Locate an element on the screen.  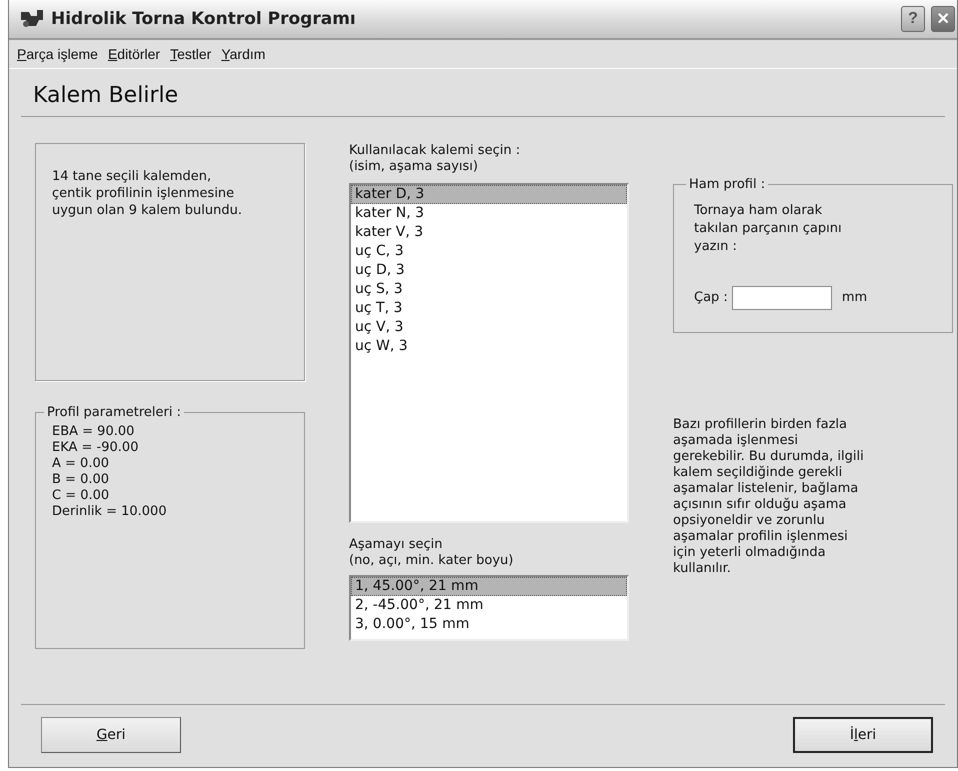
list-label: Kullanılacak kalemi seçin : is located at coordinates (435, 151).